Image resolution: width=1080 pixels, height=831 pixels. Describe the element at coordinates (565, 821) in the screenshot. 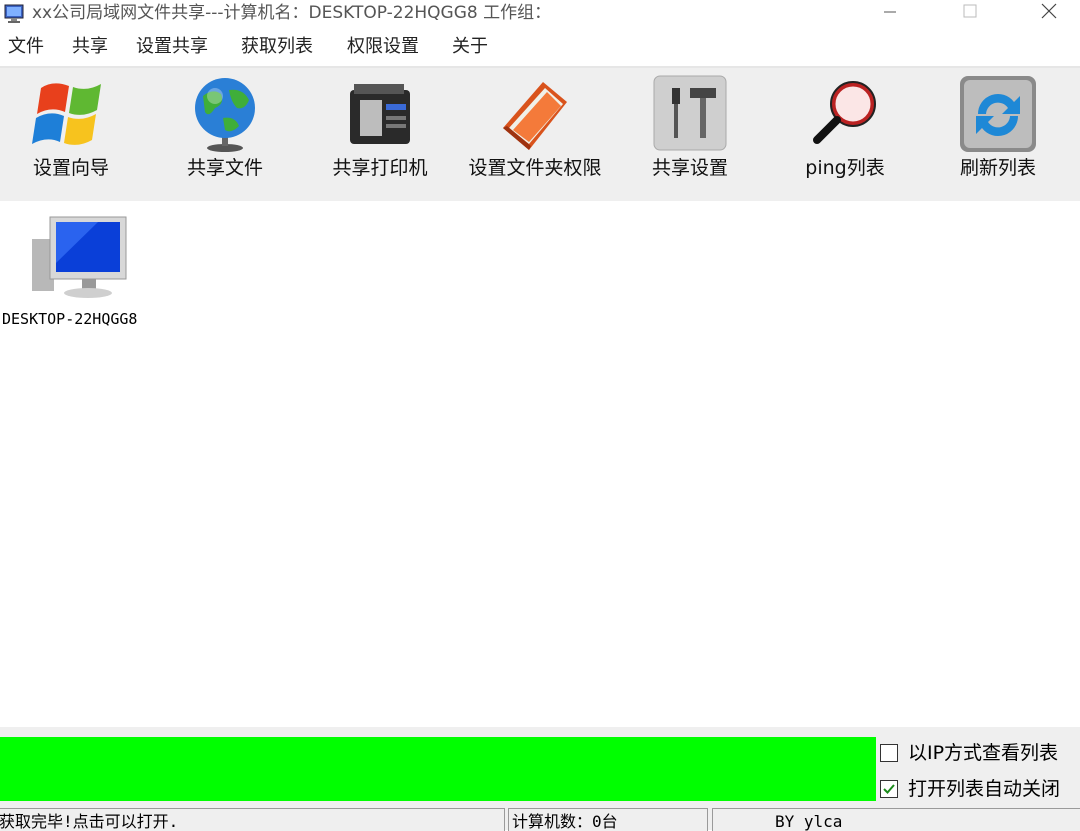

I see `computer-count: 计算机数：0台` at that location.